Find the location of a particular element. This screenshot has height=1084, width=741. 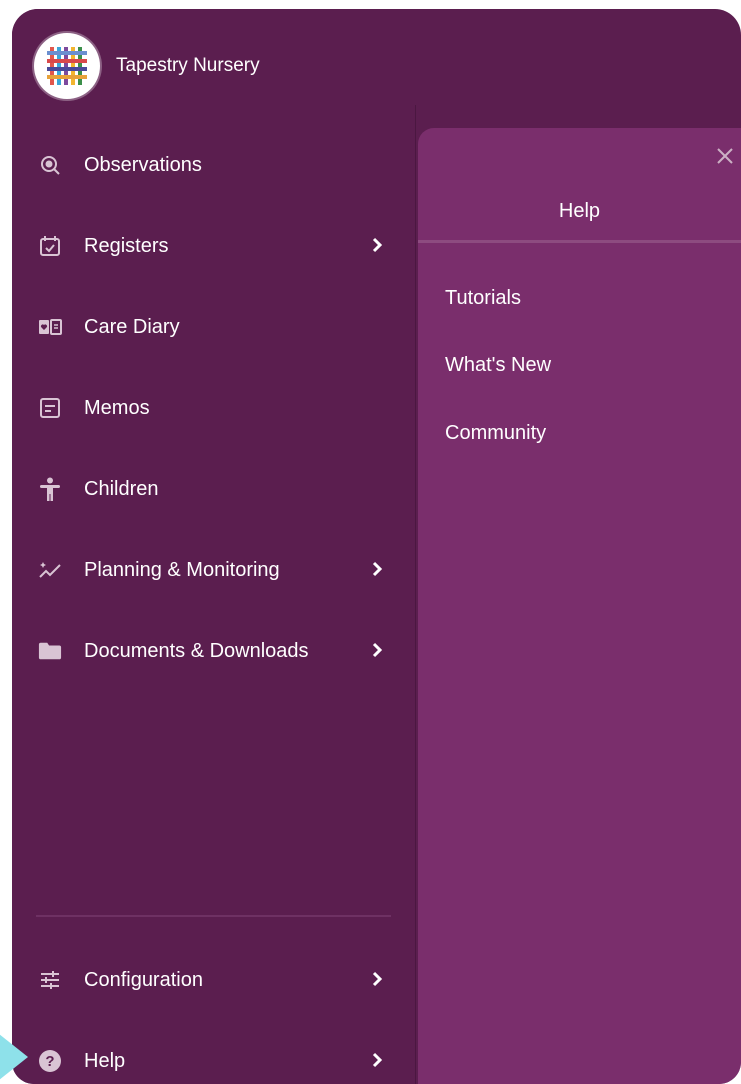

tapestry-logo-icon is located at coordinates (67, 66).